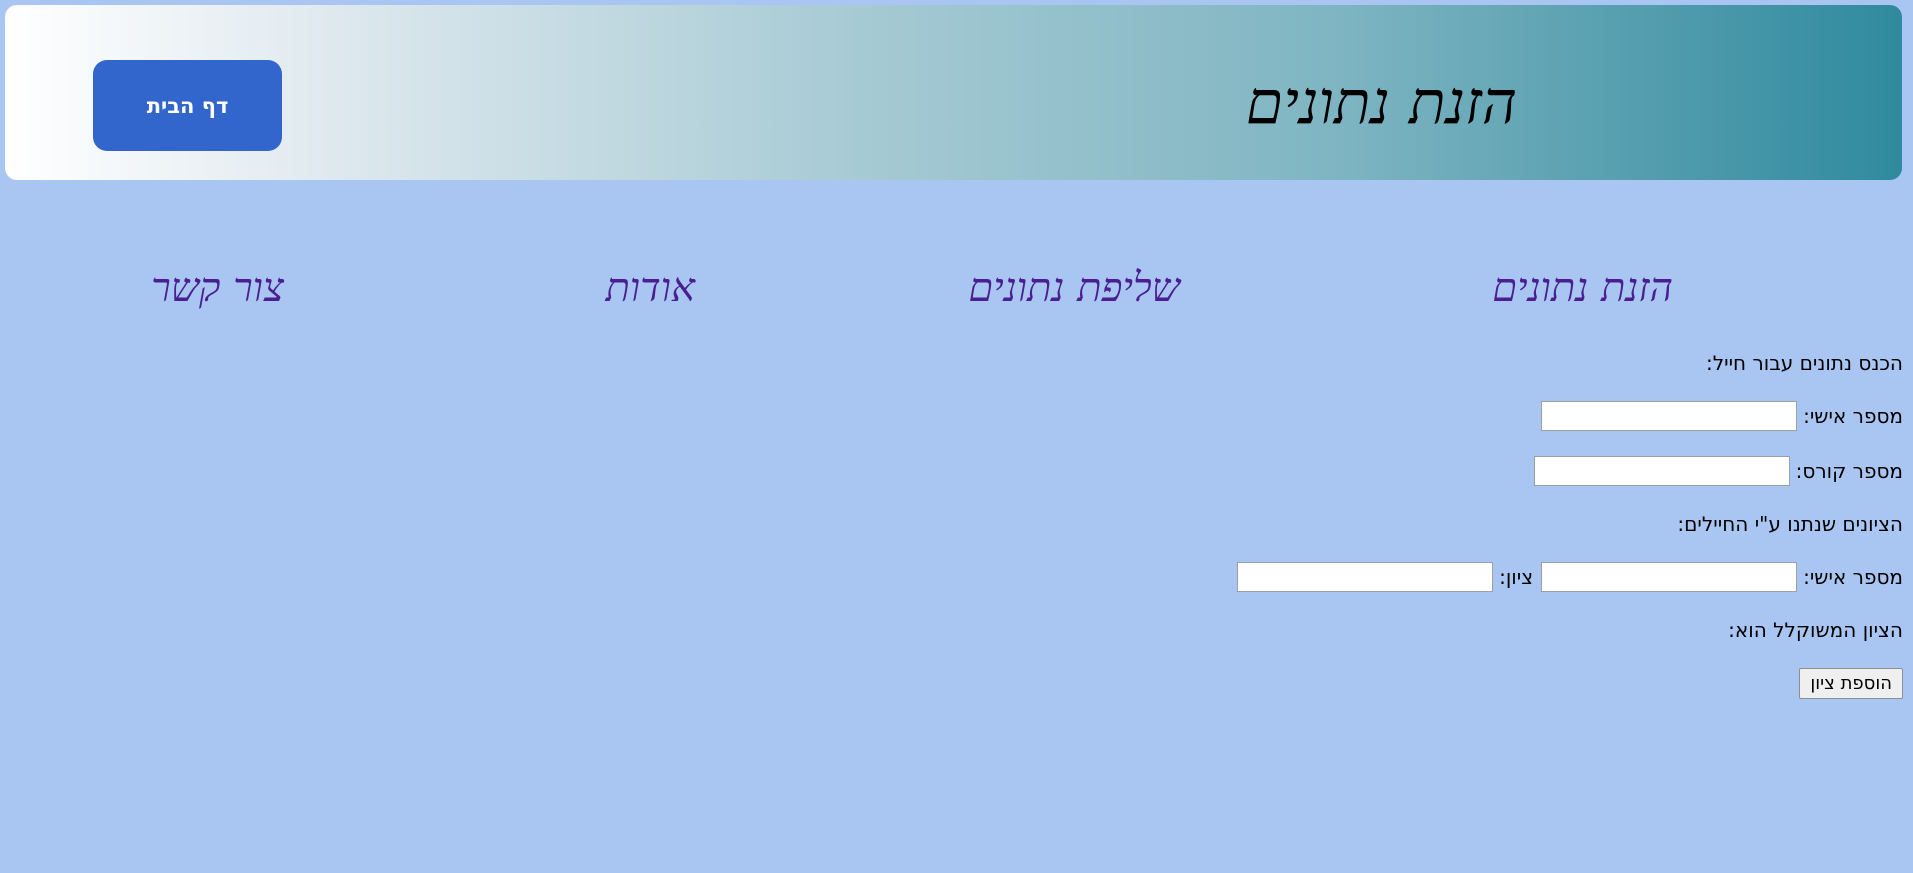 This screenshot has height=873, width=1913. Describe the element at coordinates (1582, 288) in the screenshot. I see `nav-link-data-entry: הזנת נתונים` at that location.